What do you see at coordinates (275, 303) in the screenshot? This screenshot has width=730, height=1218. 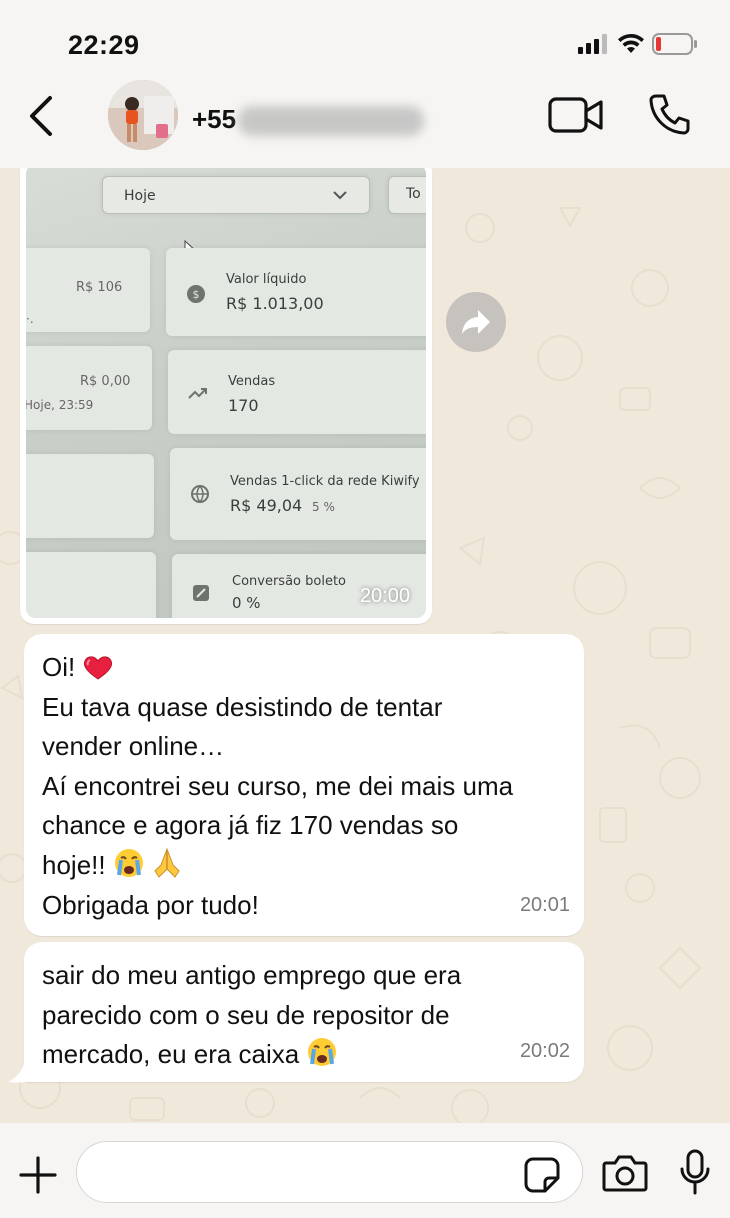 I see `photo-card-1-value: R$ 1.013,00` at bounding box center [275, 303].